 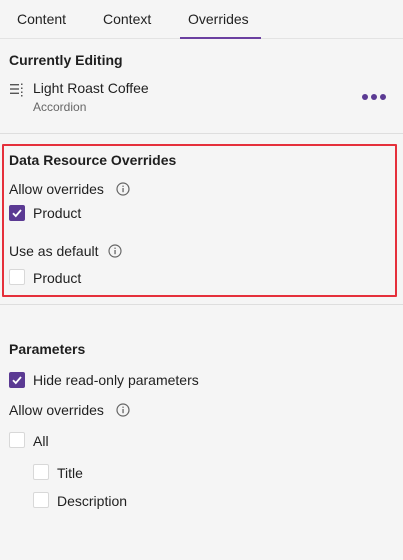 What do you see at coordinates (17, 277) in the screenshot?
I see `default-product-checkbox` at bounding box center [17, 277].